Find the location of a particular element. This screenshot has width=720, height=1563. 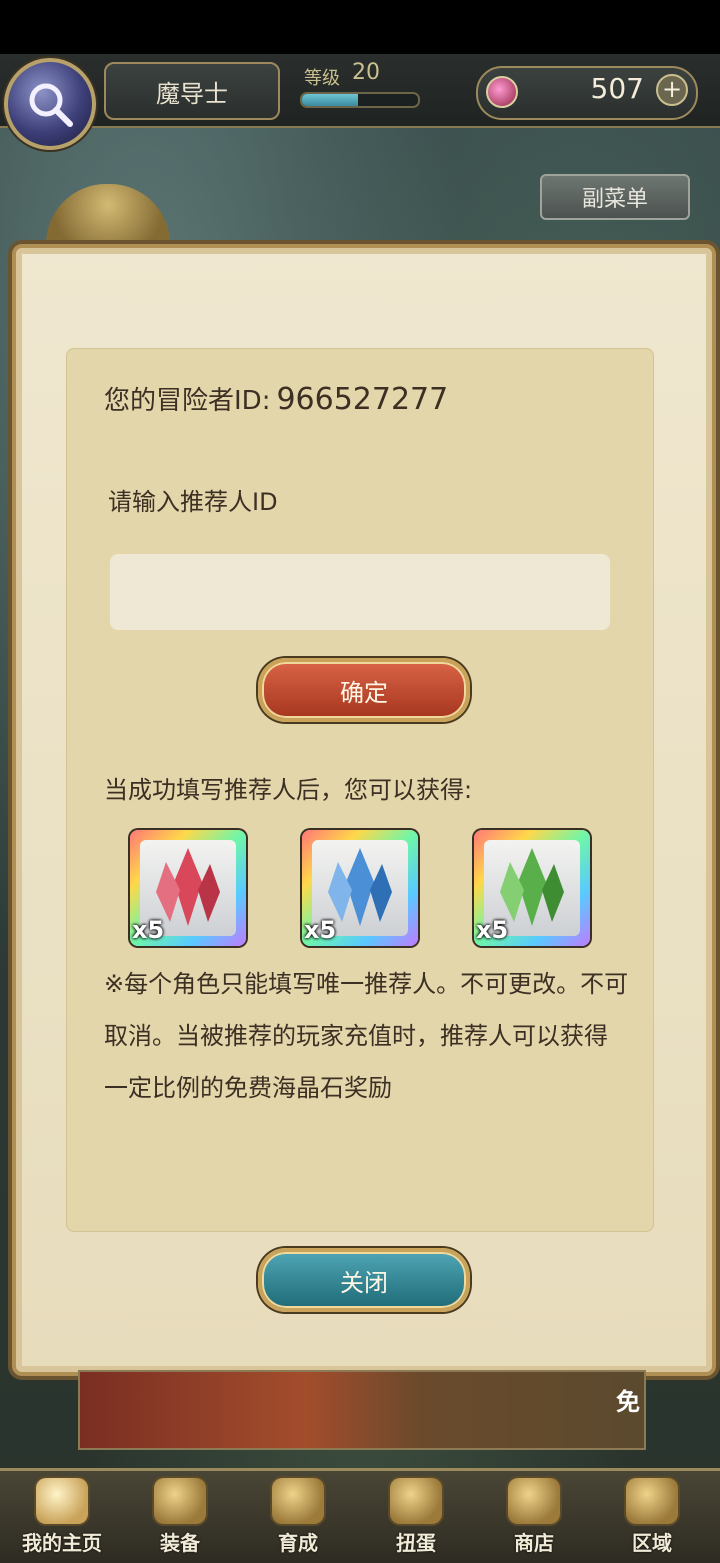

nav-home: 我的主页 is located at coordinates (62, 1518).